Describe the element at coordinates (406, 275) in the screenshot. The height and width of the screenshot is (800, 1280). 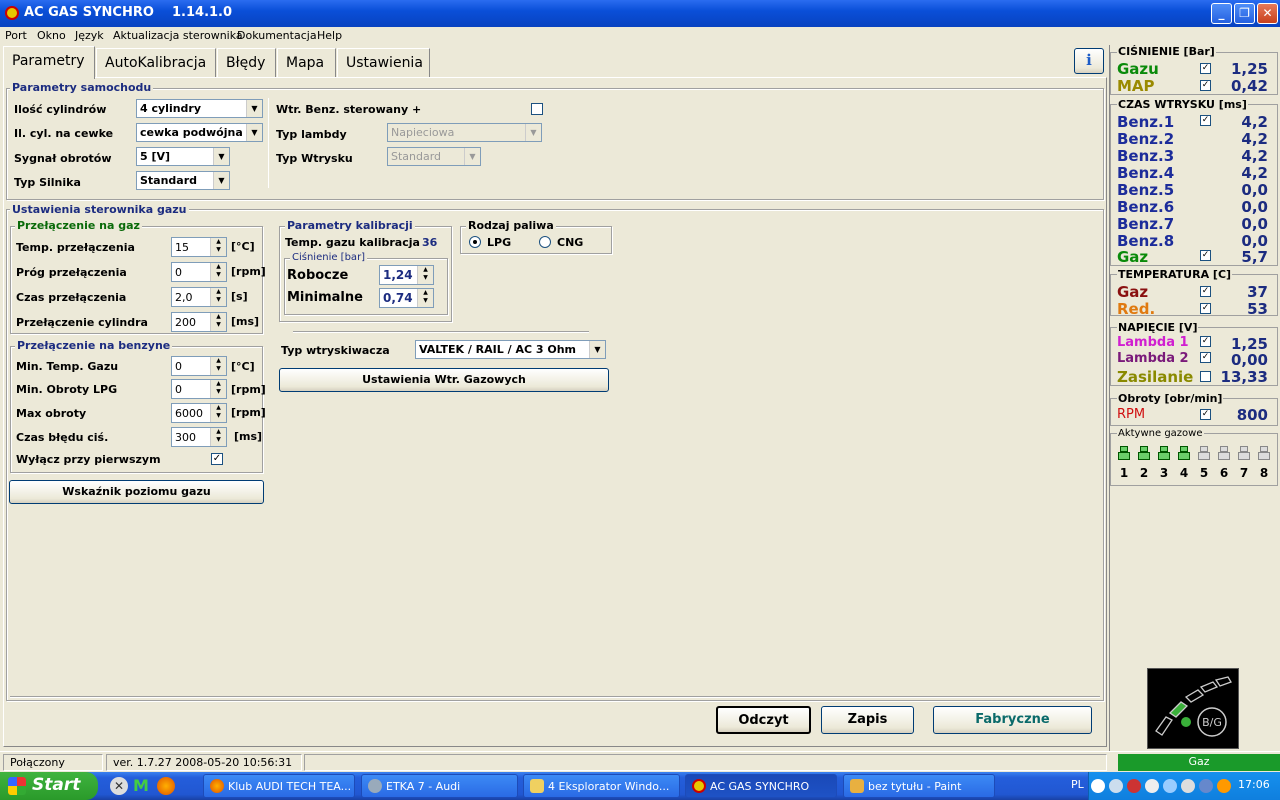
I see `work-pressure-input: 1,24 ▲ ▼` at that location.